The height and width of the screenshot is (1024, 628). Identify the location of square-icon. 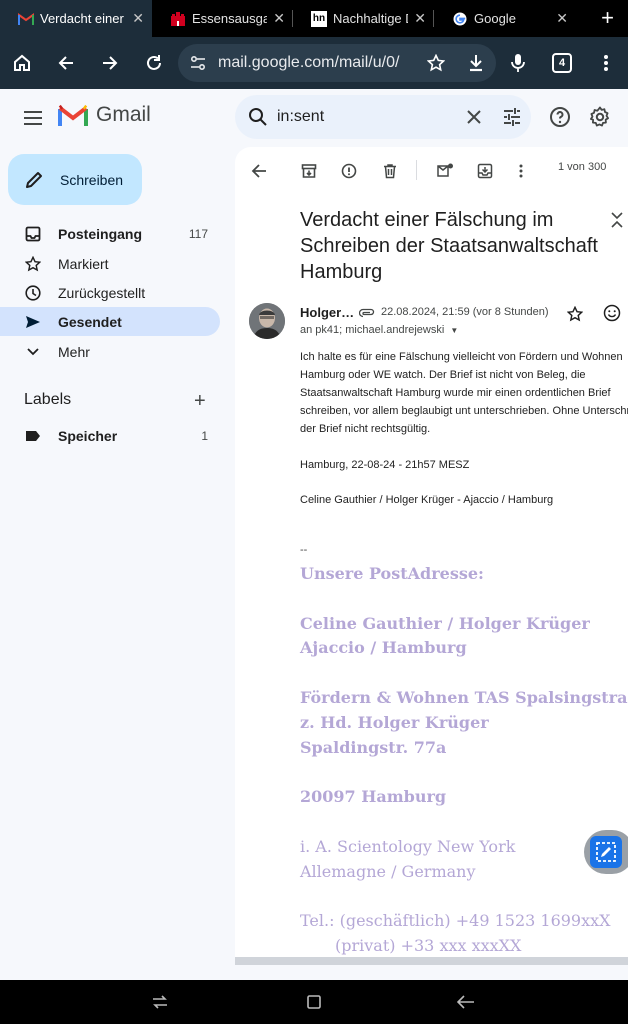
(314, 1002).